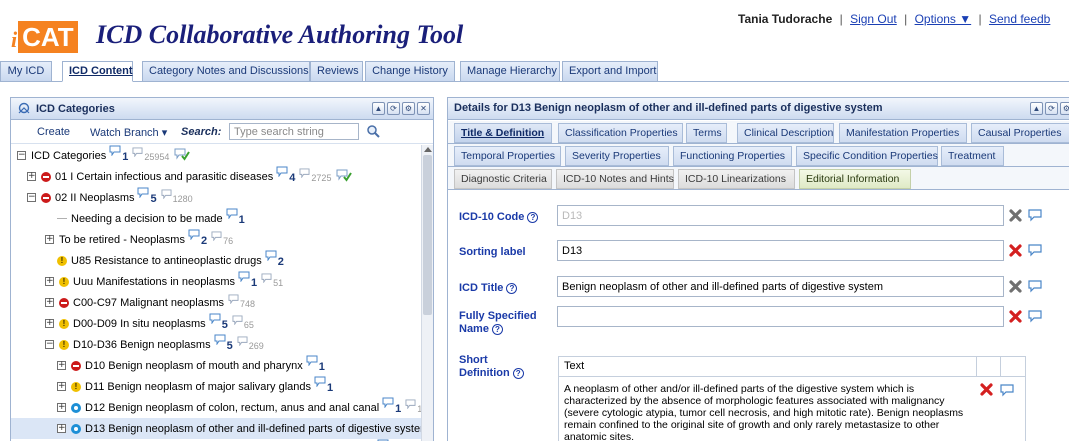 This screenshot has width=1069, height=441. Describe the element at coordinates (780, 286) in the screenshot. I see `icd-title-field` at that location.